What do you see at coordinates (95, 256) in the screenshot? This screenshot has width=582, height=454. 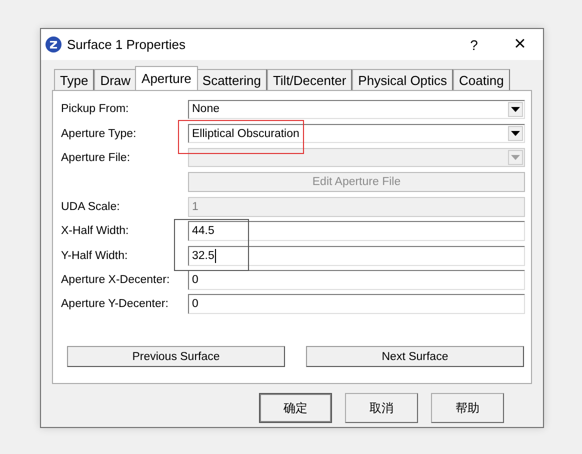 I see `field-label: Y-Half Width:` at bounding box center [95, 256].